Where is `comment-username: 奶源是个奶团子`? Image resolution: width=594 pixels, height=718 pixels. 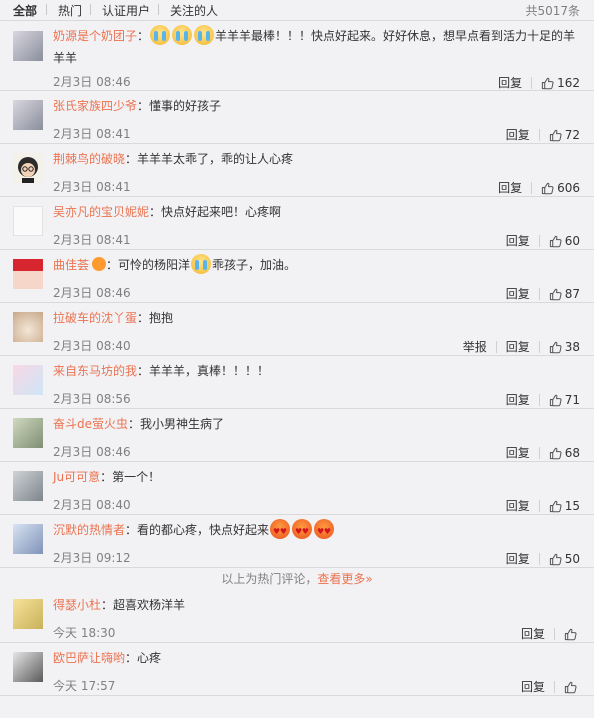 comment-username: 奶源是个奶团子 is located at coordinates (95, 36).